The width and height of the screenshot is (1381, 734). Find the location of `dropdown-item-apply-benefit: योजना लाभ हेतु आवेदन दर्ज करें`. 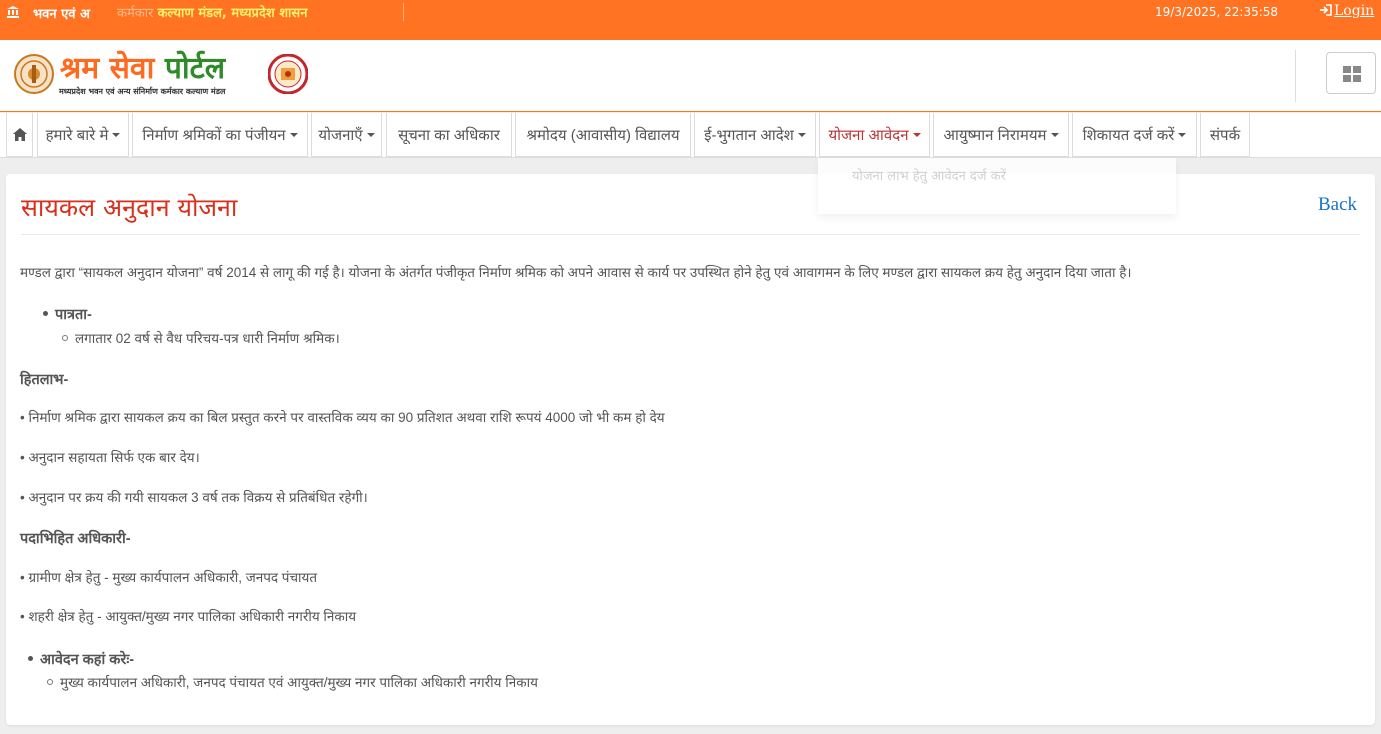

dropdown-item-apply-benefit: योजना लाभ हेतु आवेदन दर्ज करें is located at coordinates (929, 175).